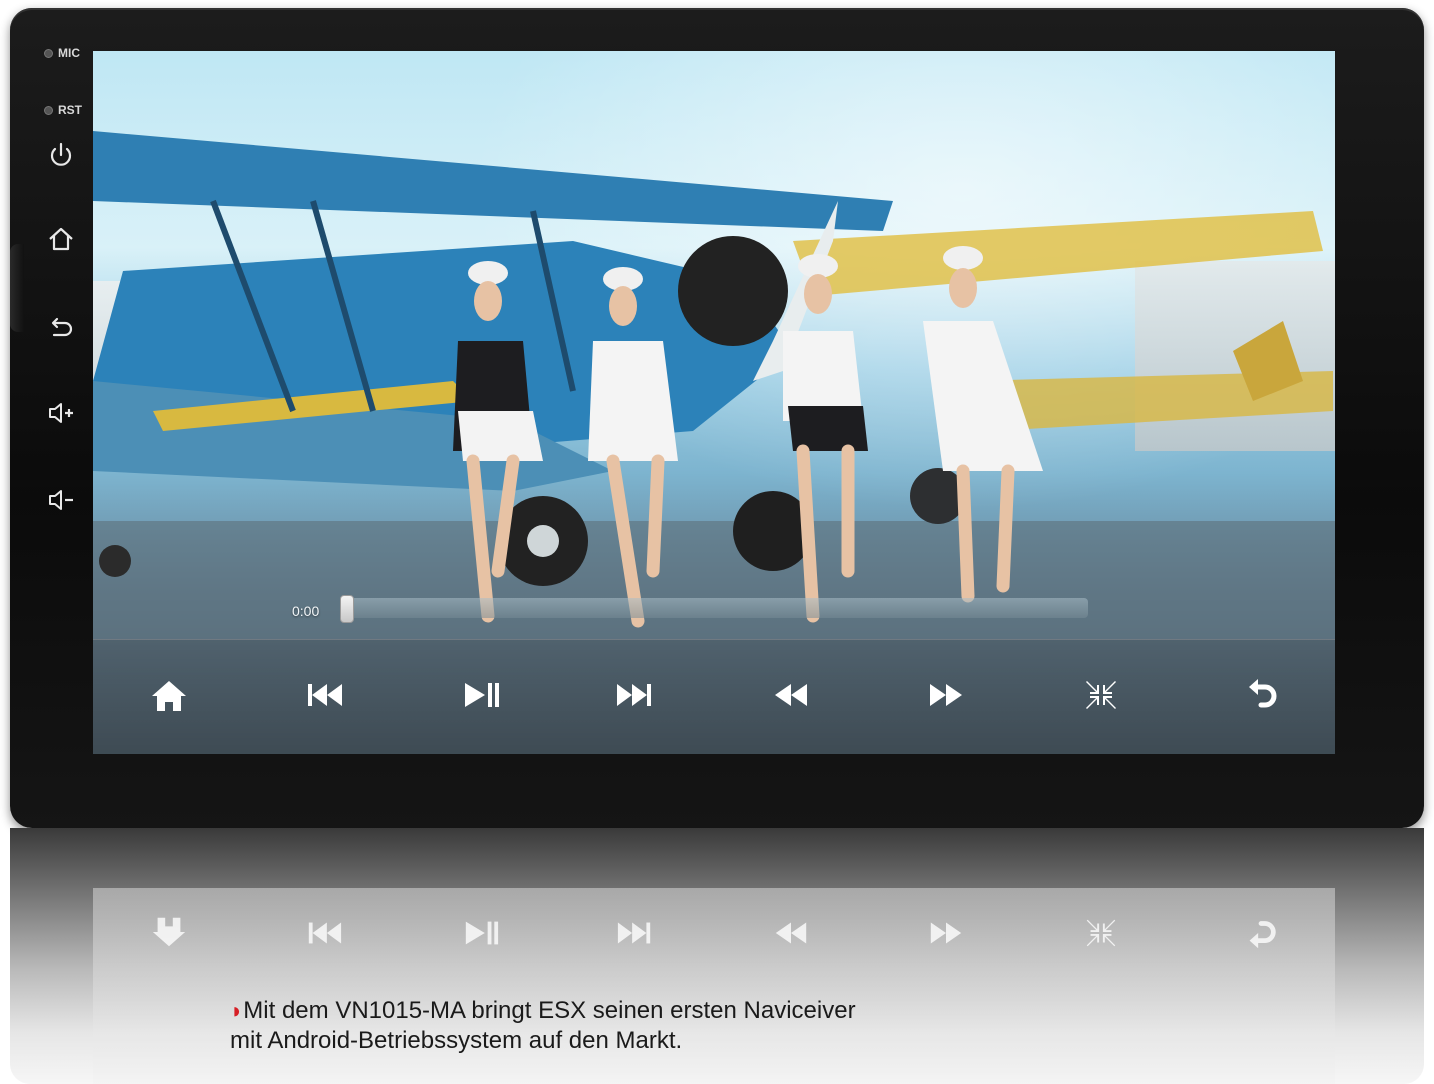  I want to click on back-icon, so click(62, 327).